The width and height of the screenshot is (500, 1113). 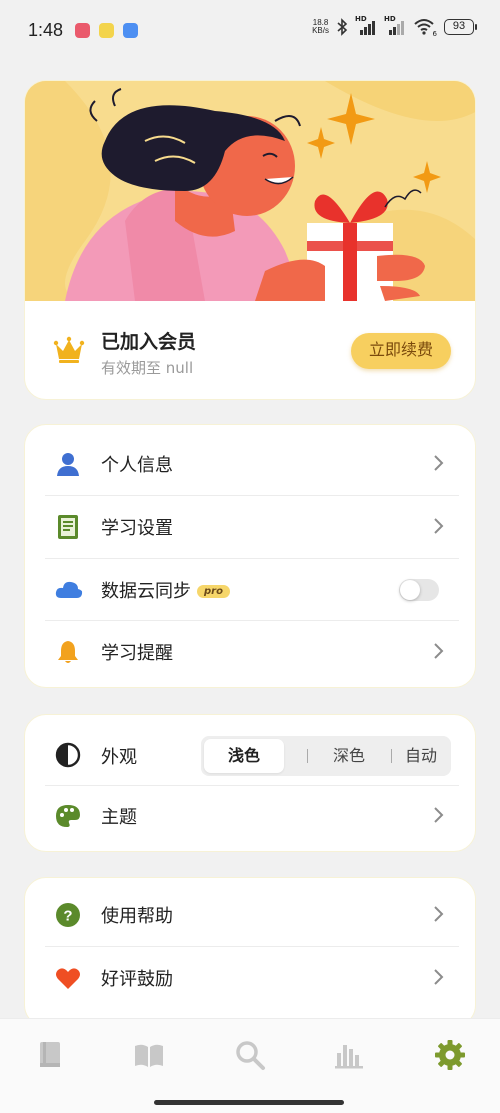 I want to click on help-icon: ?, so click(x=68, y=915).